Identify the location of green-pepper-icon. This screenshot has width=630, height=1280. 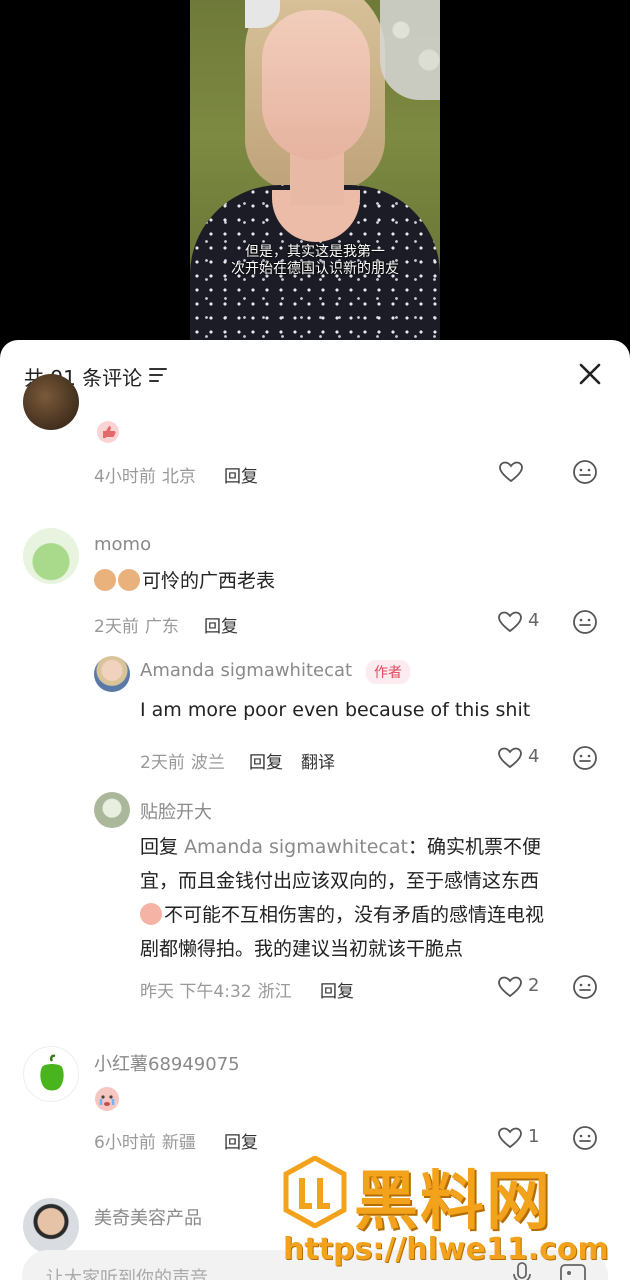
(52, 1072).